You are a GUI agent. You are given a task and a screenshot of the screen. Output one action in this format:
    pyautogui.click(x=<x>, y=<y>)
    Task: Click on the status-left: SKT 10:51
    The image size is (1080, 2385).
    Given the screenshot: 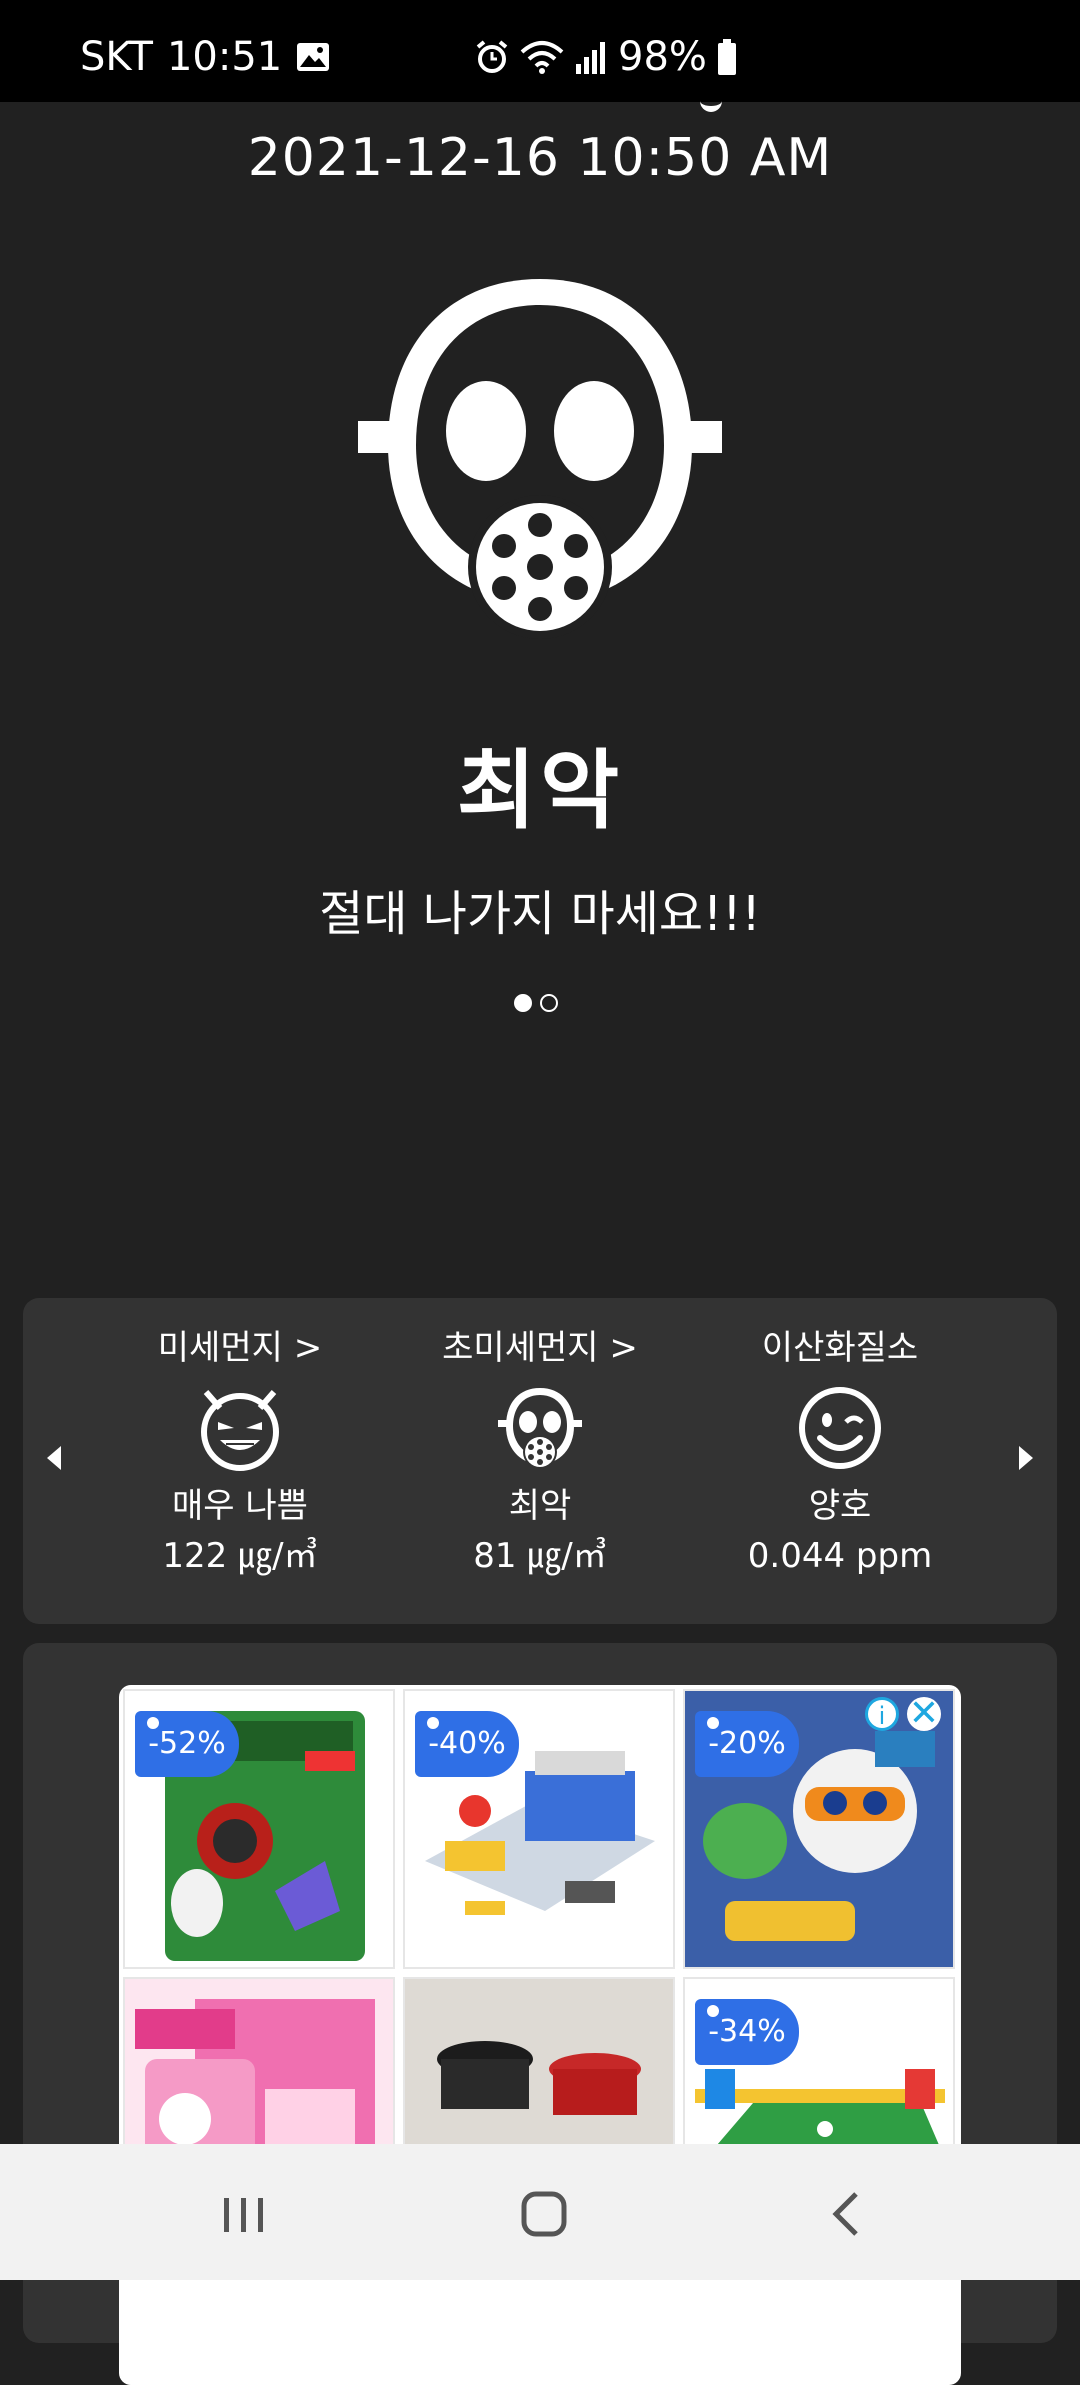 What is the action you would take?
    pyautogui.click(x=205, y=57)
    